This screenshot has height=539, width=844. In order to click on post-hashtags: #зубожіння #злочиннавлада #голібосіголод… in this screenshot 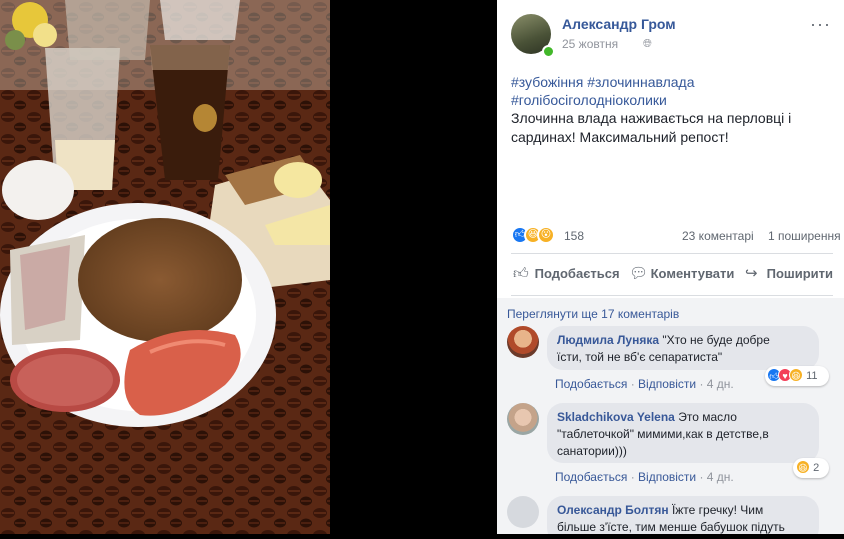, I will do `click(671, 91)`.